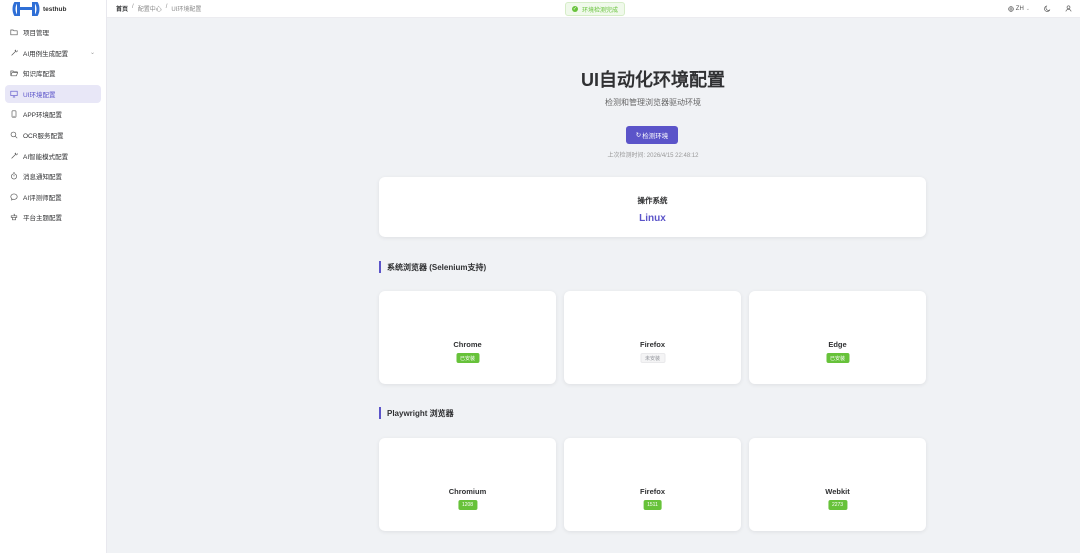 The image size is (1080, 553). I want to click on page-subtitle: 检测和管理浏览器驱动环境, so click(653, 102).